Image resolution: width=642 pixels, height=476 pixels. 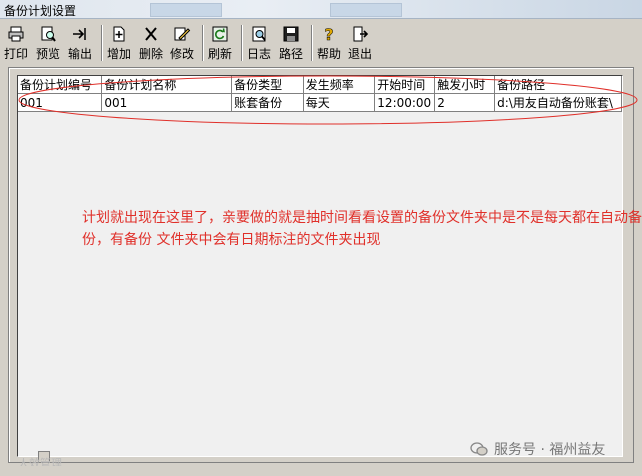 I want to click on add-button: 增加, so click(x=119, y=42).